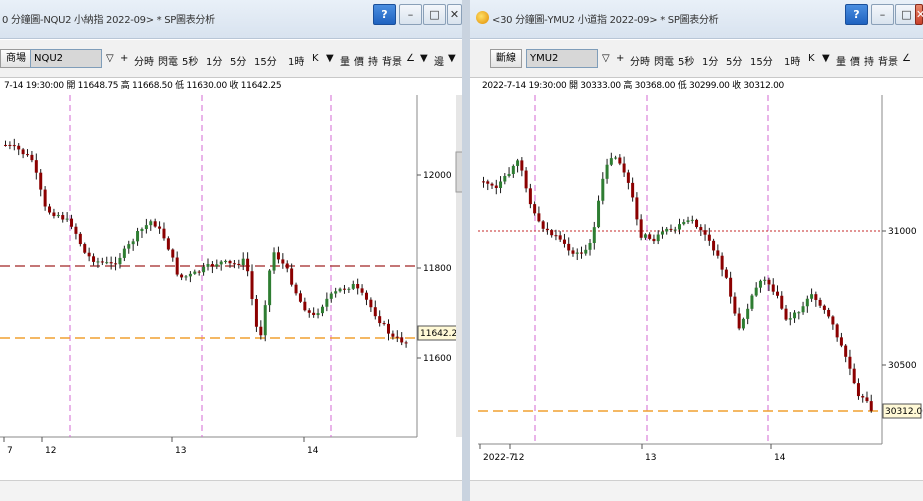 This screenshot has width=923, height=501. I want to click on right-scrollbar, so click(696, 490).